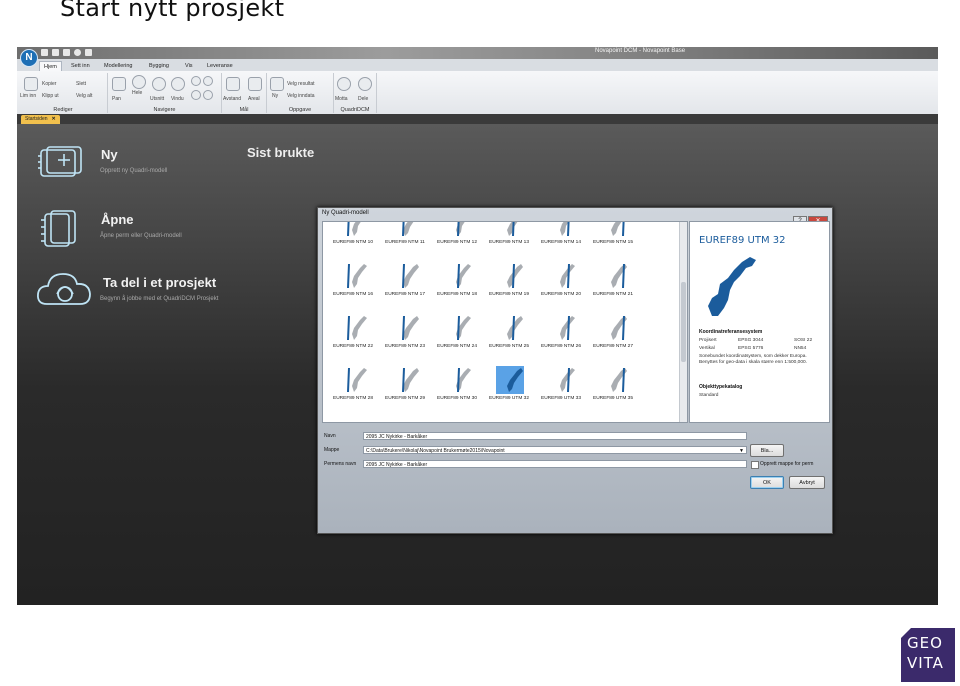 The width and height of the screenshot is (960, 686). Describe the element at coordinates (65, 290) in the screenshot. I see `cloud-project-icon` at that location.